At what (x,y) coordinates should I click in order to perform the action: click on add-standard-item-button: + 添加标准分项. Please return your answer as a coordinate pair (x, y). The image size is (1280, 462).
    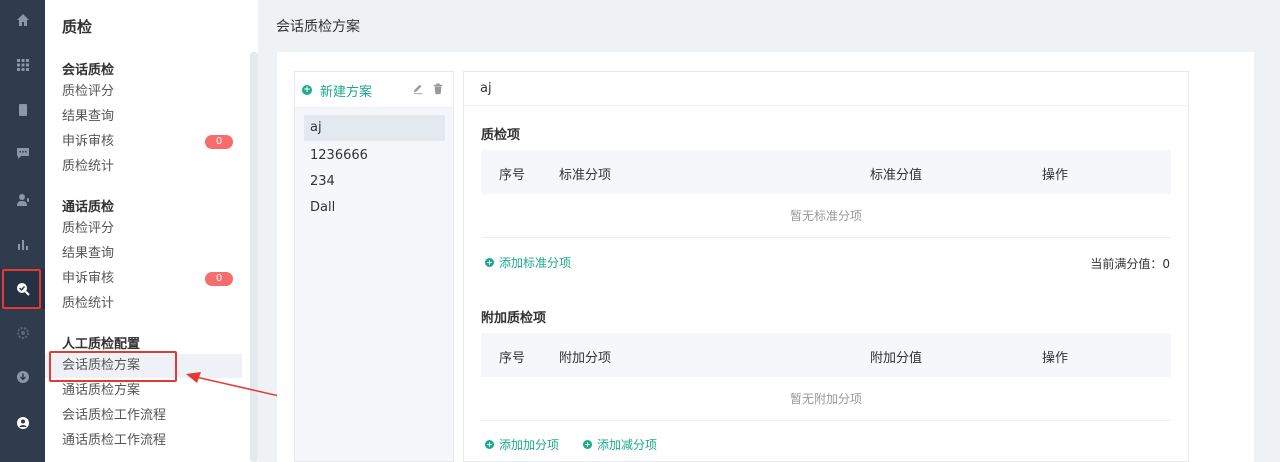
    Looking at the image, I should click on (528, 262).